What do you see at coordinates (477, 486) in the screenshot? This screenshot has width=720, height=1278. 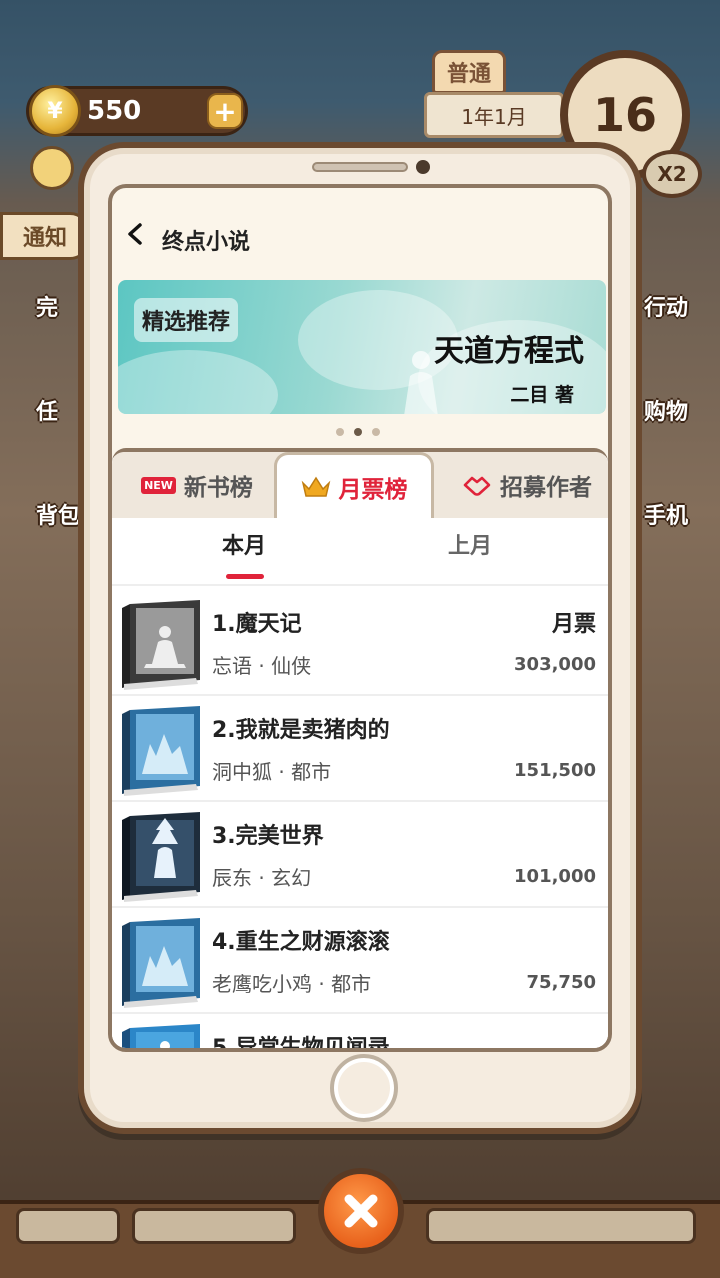 I see `handshake-icon` at bounding box center [477, 486].